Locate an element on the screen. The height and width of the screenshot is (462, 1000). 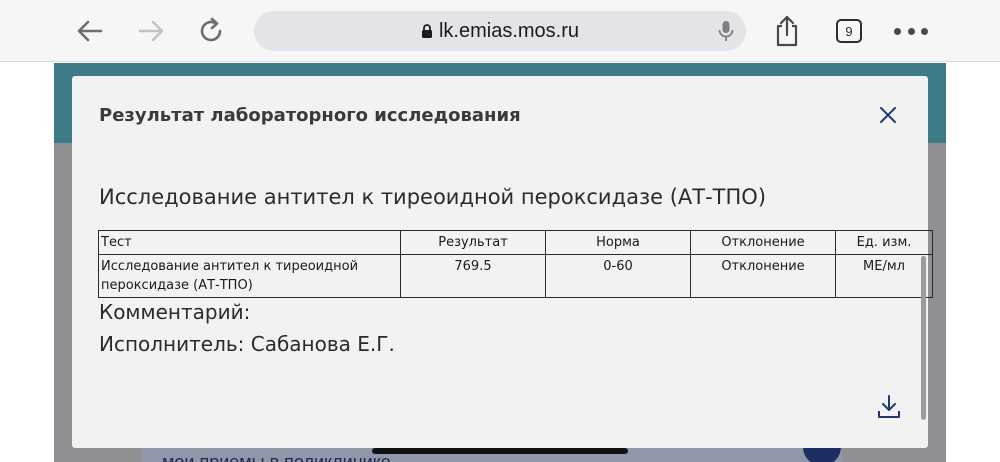
forward-button is located at coordinates (151, 31).